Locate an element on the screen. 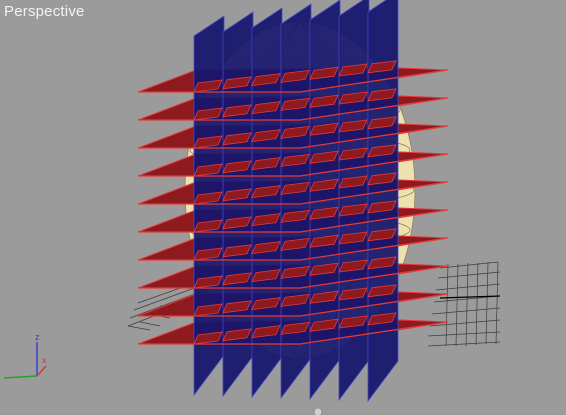 The image size is (566, 415). x-axis-icon is located at coordinates (41, 371).